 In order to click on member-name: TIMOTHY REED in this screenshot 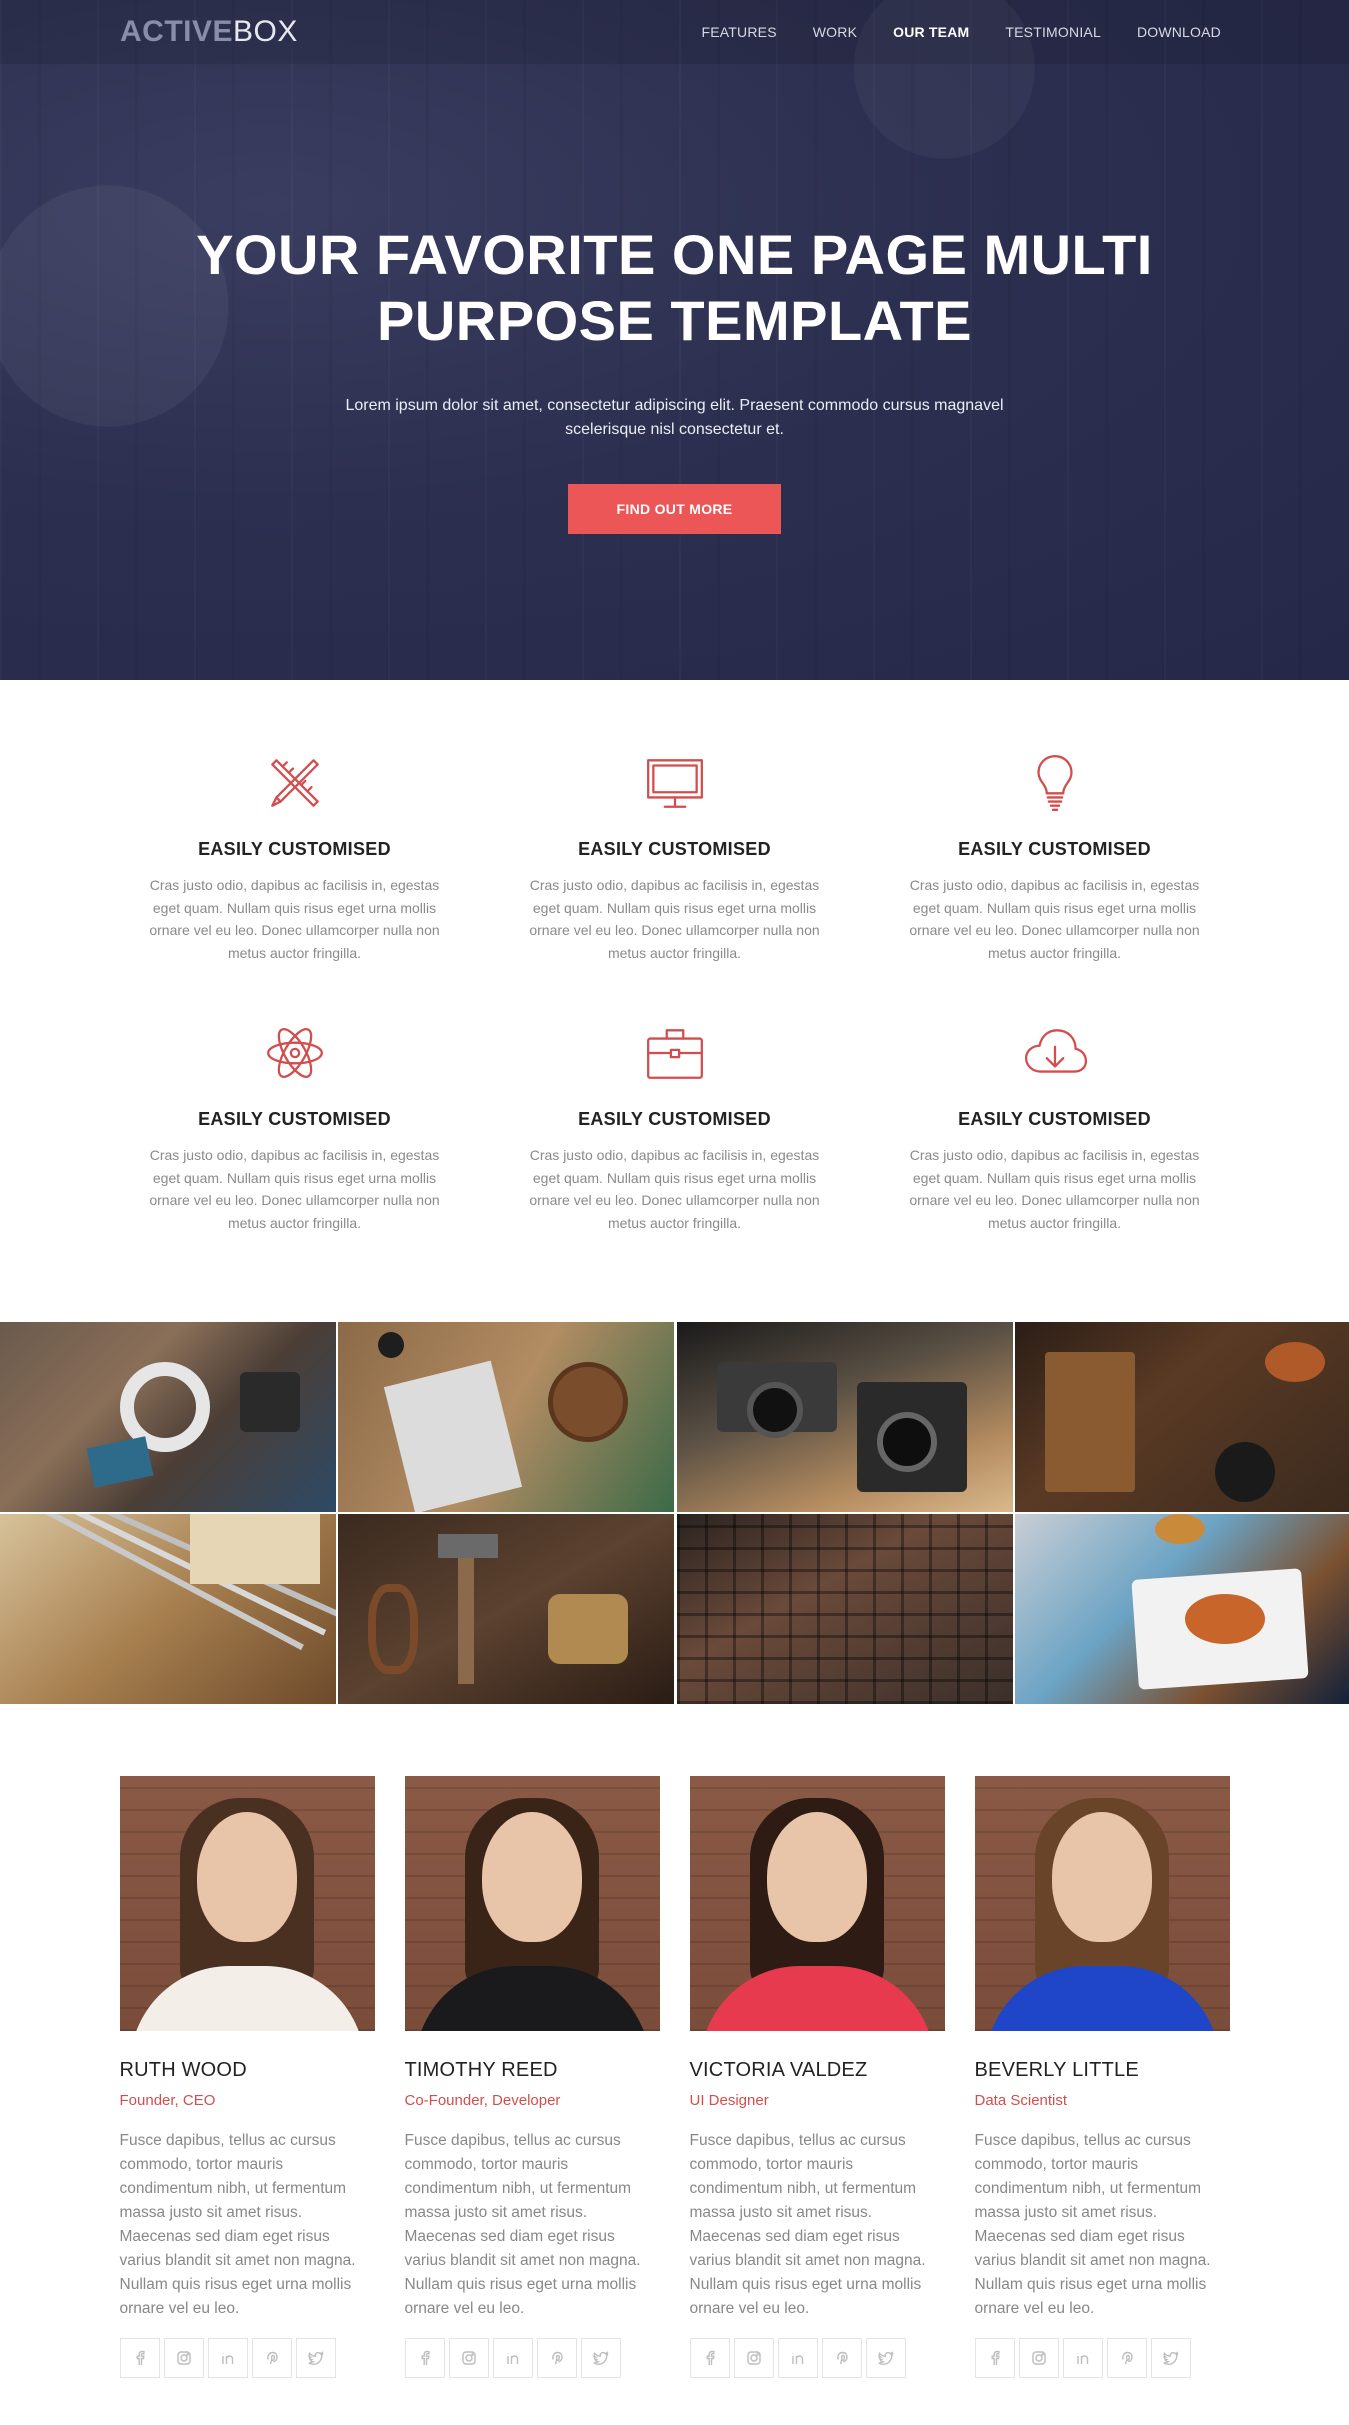, I will do `click(481, 2070)`.